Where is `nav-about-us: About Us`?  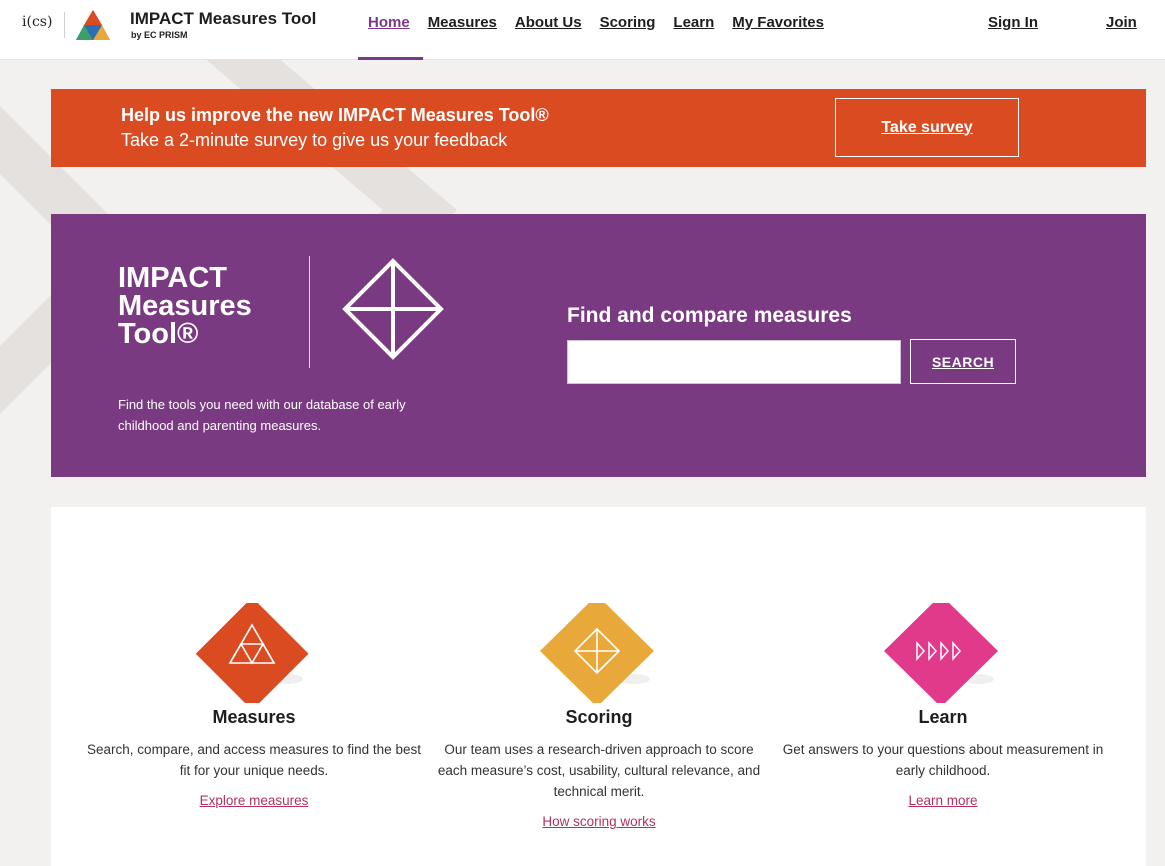
nav-about-us: About Us is located at coordinates (548, 22).